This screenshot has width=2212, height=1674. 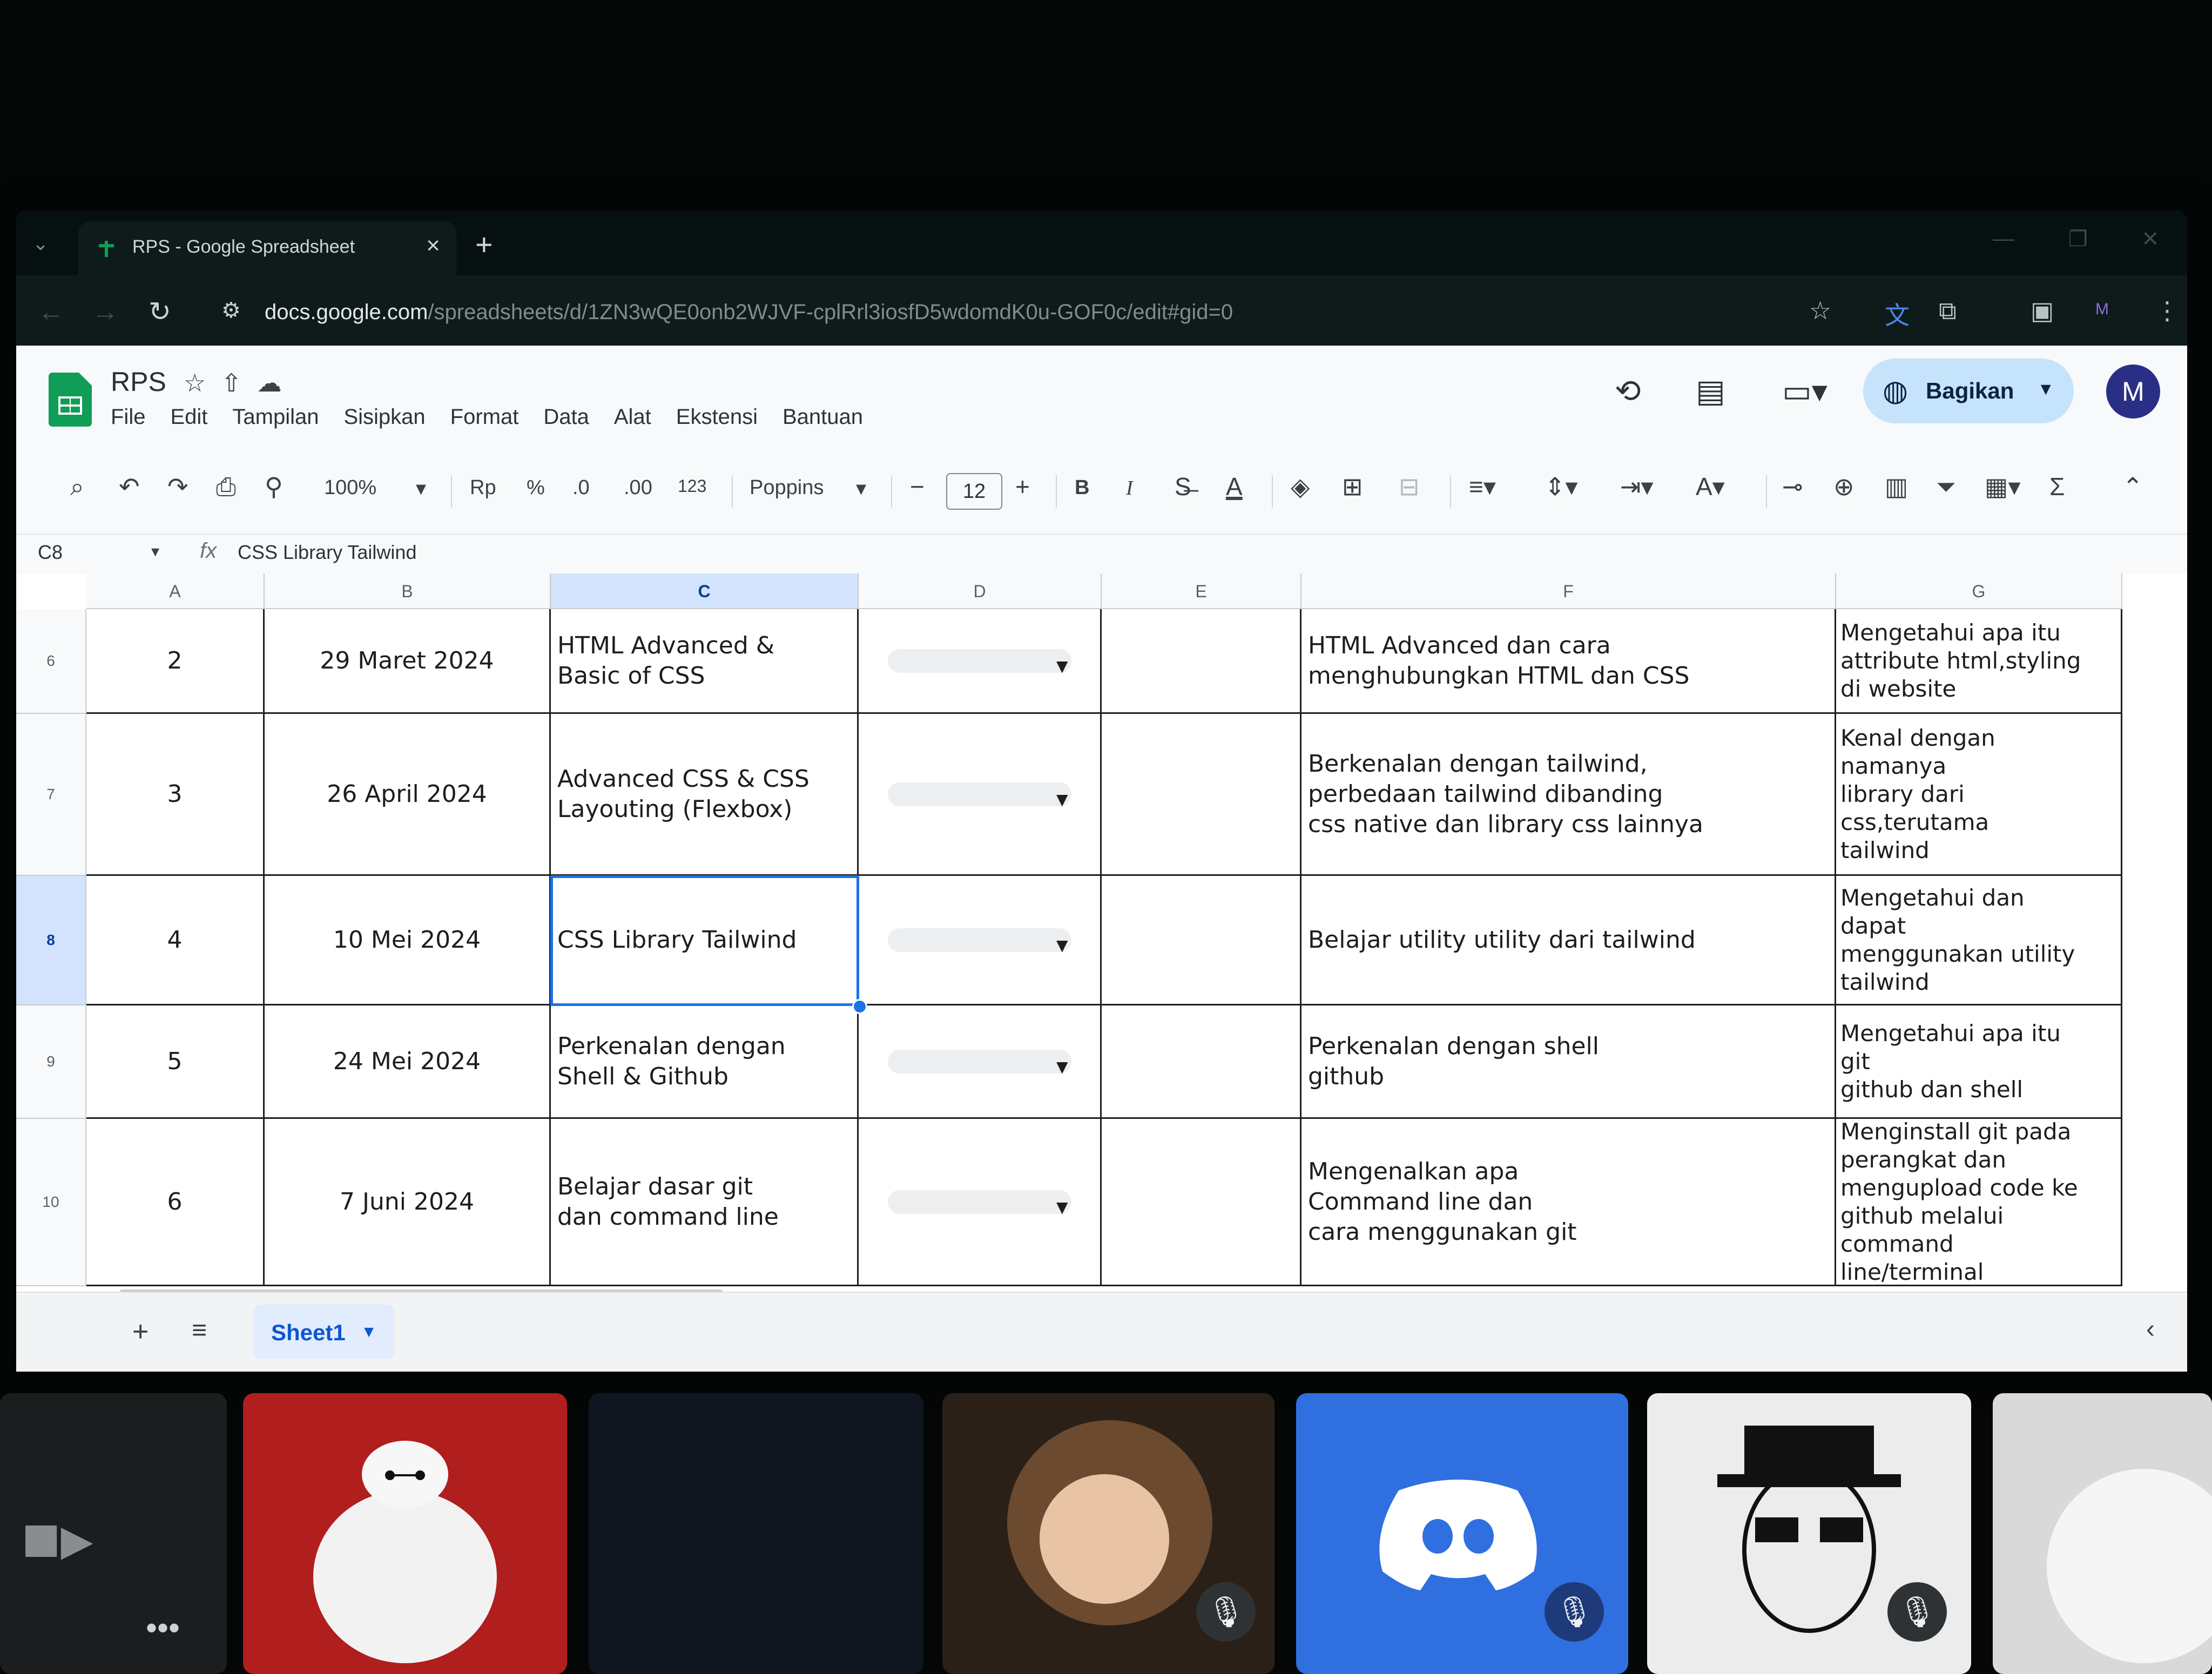 I want to click on menu-view: Tampilan, so click(x=275, y=417).